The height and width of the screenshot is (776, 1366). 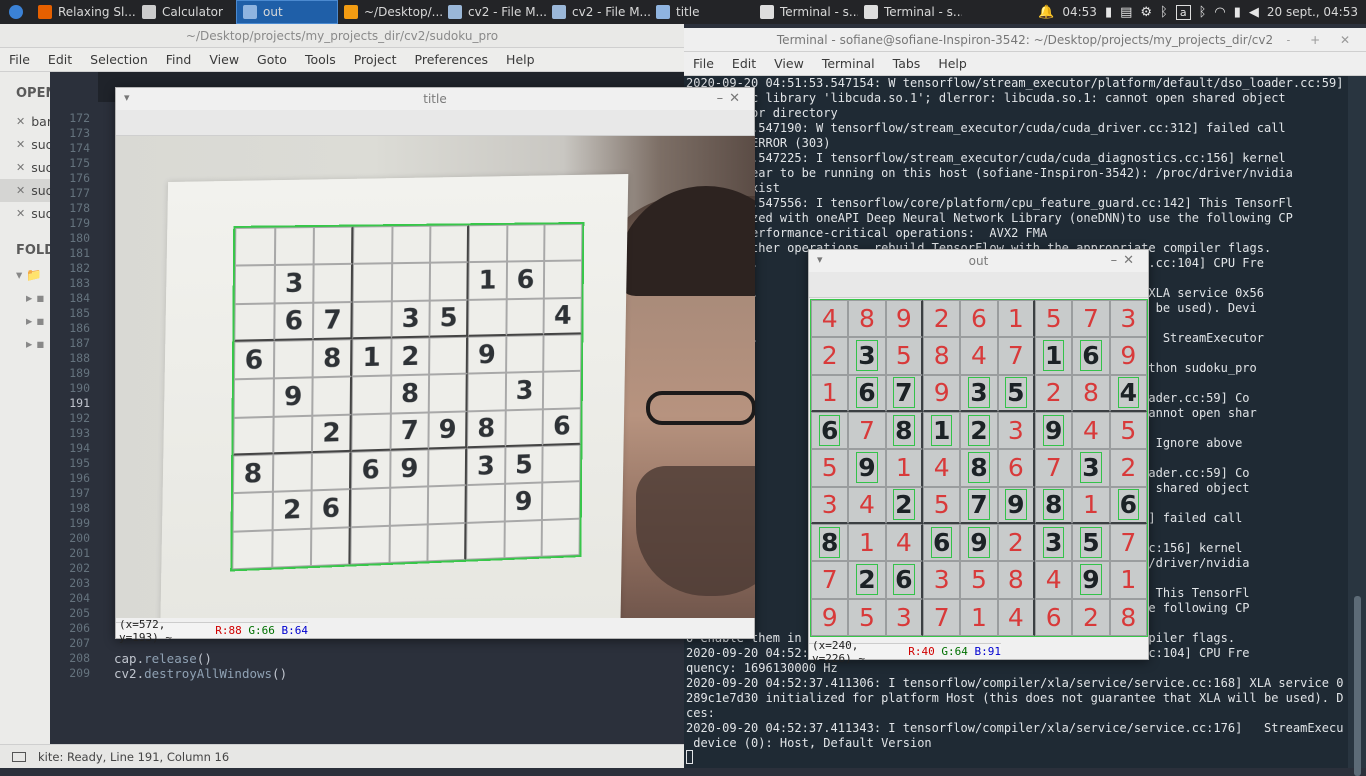 What do you see at coordinates (907, 63) in the screenshot?
I see `menu-item: Tabs` at bounding box center [907, 63].